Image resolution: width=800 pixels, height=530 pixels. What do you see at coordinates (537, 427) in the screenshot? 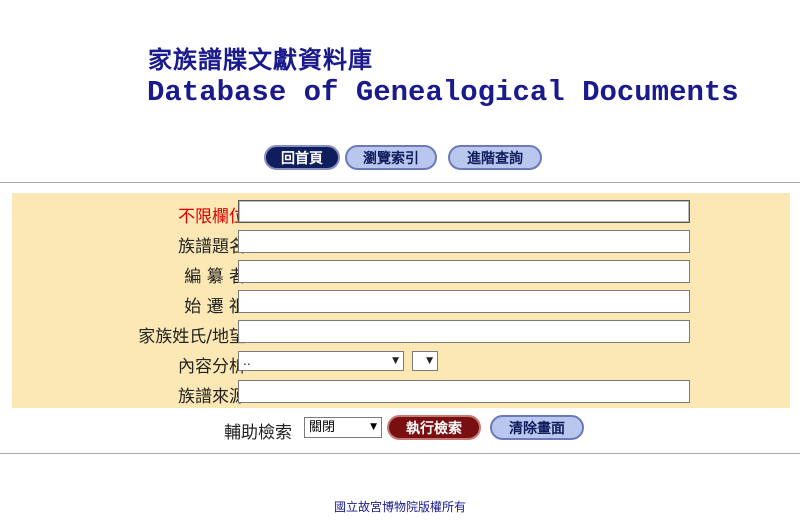
I see `clear-screen-button: 清除畫面` at bounding box center [537, 427].